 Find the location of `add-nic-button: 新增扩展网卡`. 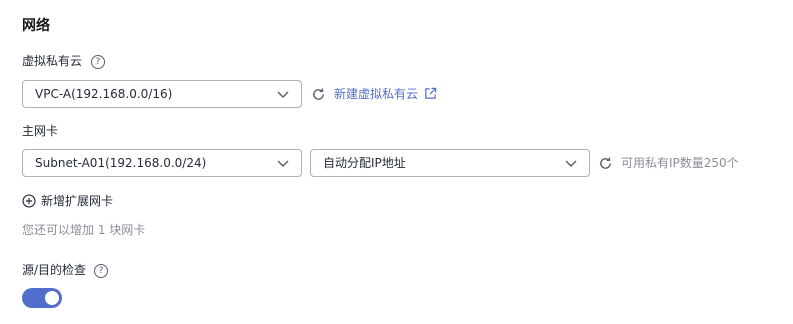

add-nic-button: 新增扩展网卡 is located at coordinates (77, 201).